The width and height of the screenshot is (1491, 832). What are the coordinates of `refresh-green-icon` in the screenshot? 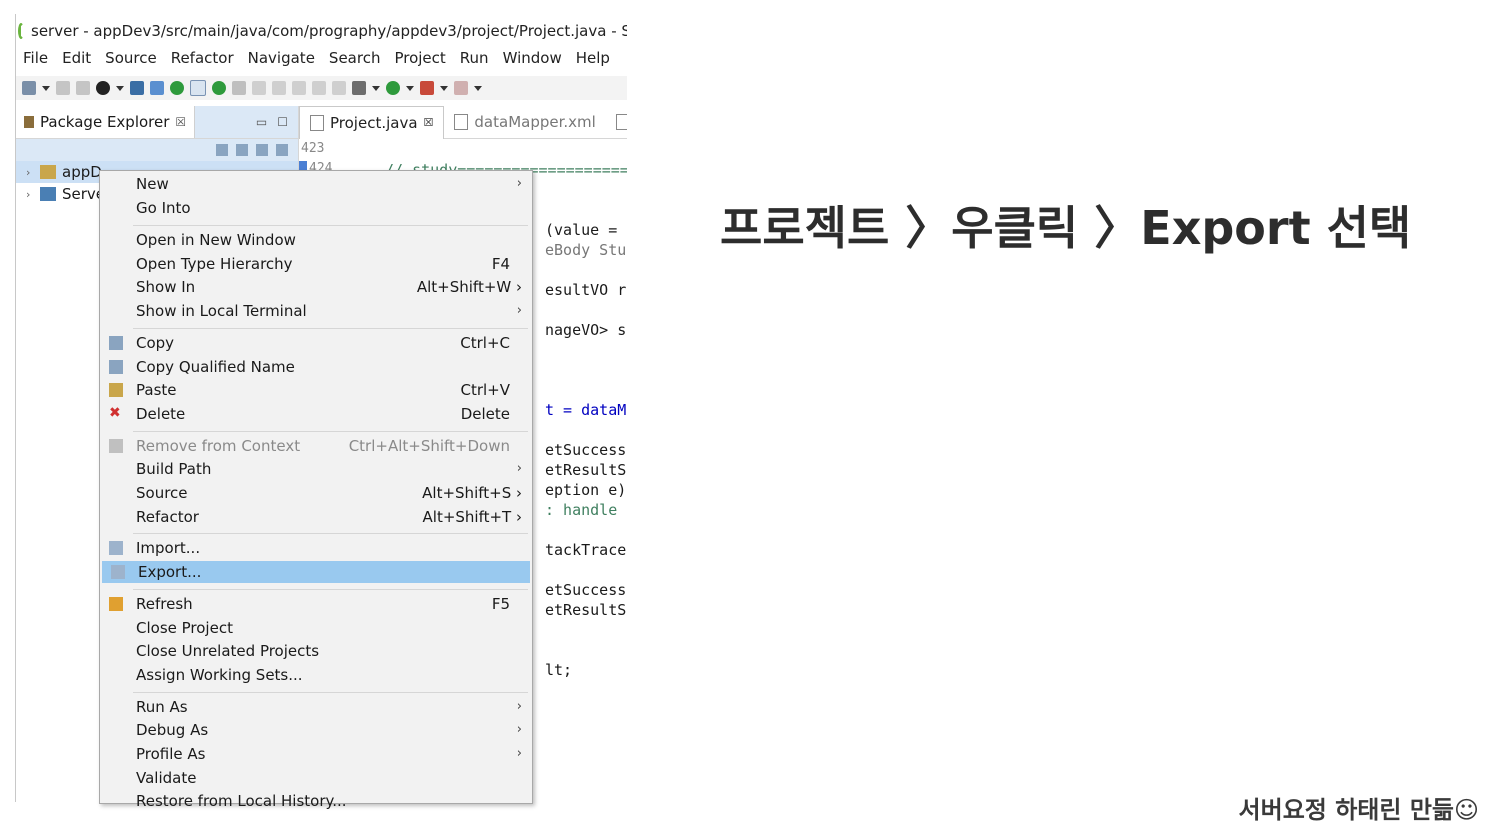 It's located at (219, 88).